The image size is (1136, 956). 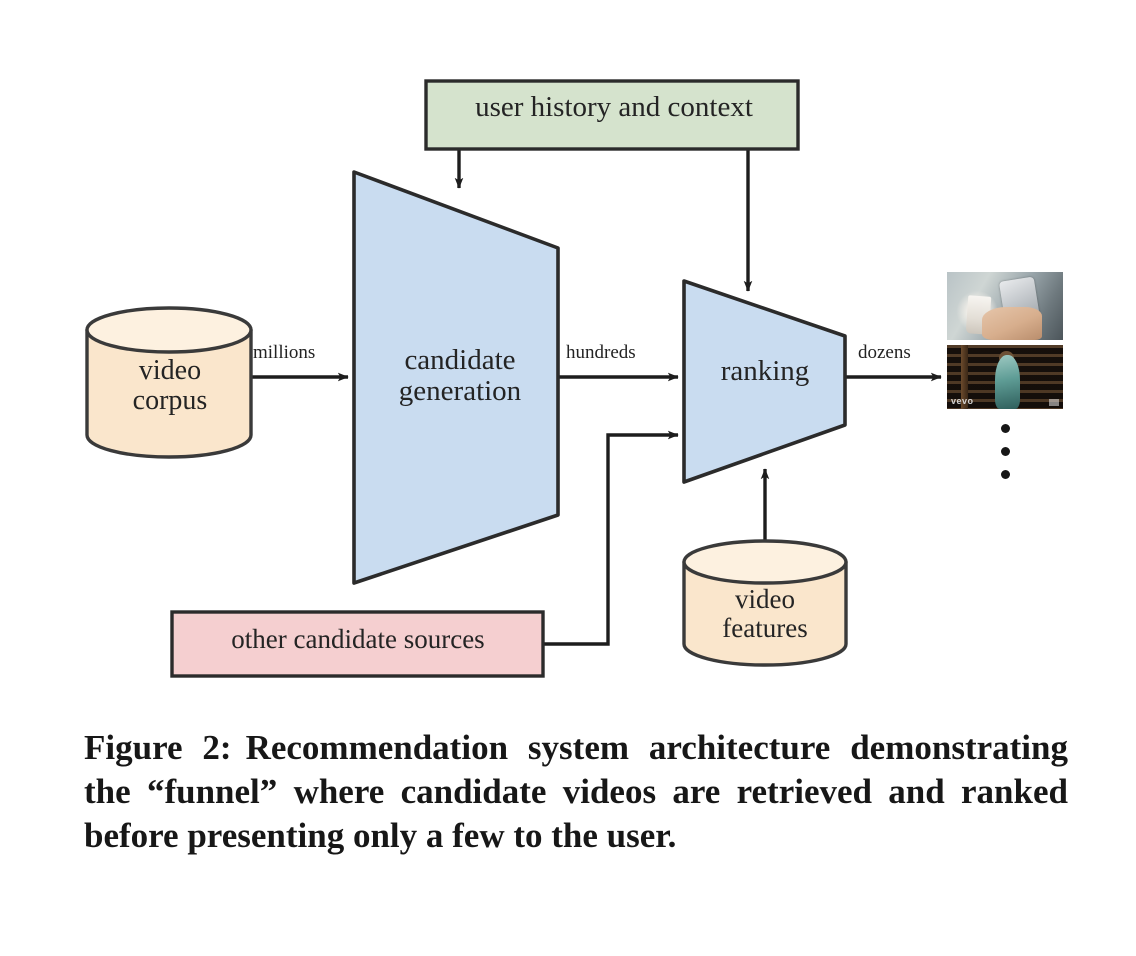 I want to click on node-video-corpus, so click(x=169, y=382).